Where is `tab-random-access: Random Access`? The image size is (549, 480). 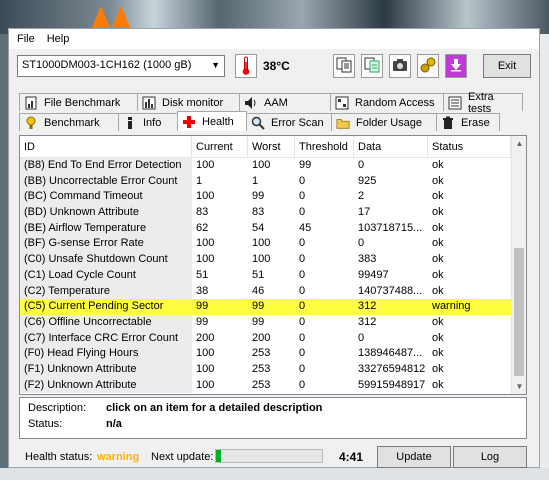
tab-random-access: Random Access is located at coordinates (387, 102).